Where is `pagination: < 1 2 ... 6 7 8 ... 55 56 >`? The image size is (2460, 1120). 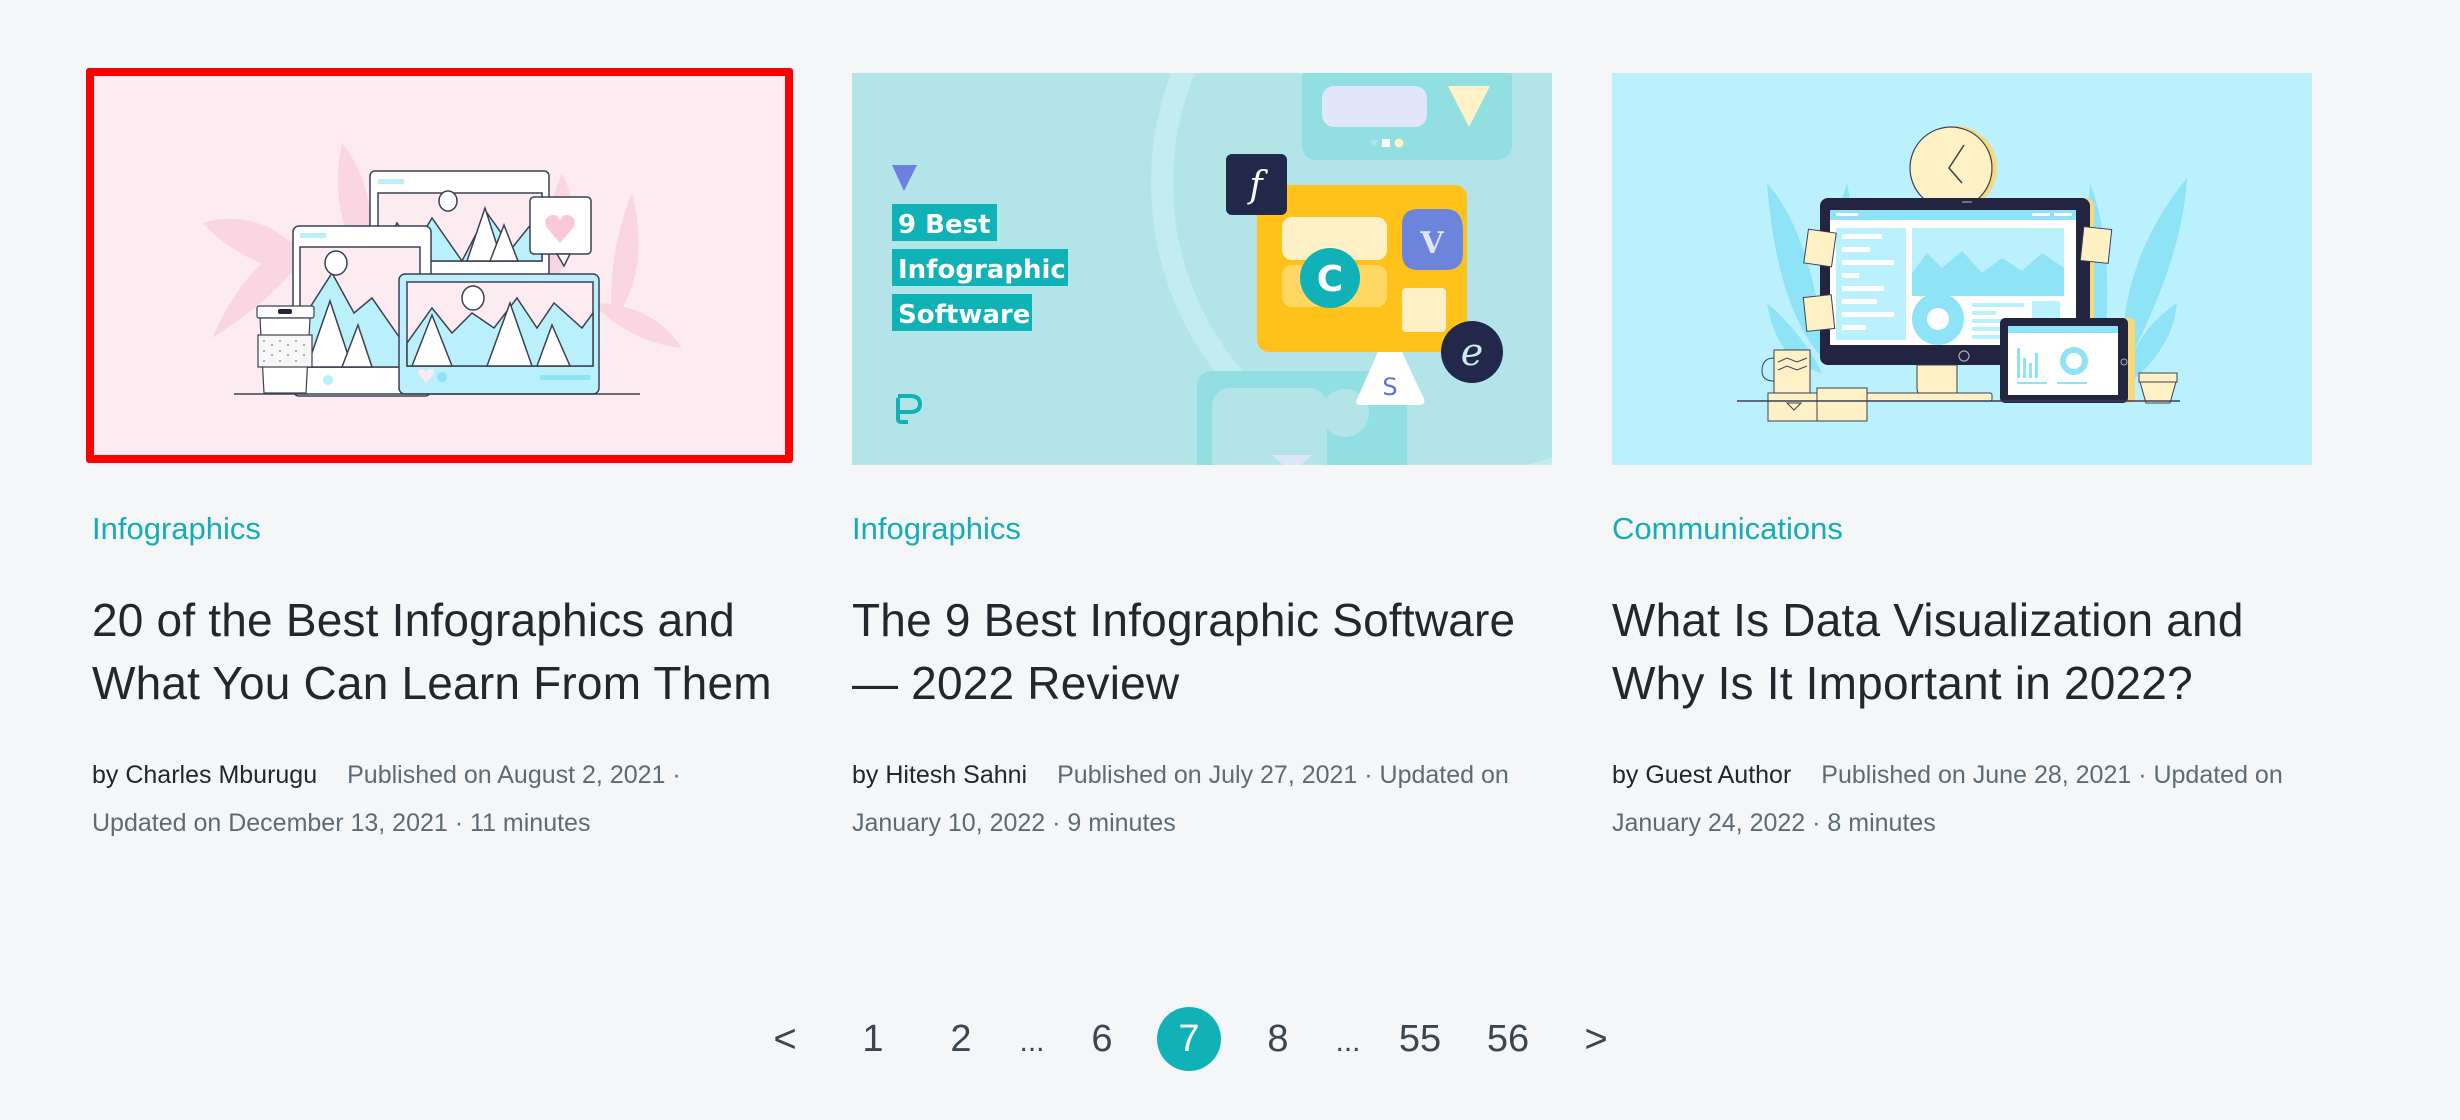 pagination: < 1 2 ... 6 7 8 ... 55 56 > is located at coordinates (1230, 1039).